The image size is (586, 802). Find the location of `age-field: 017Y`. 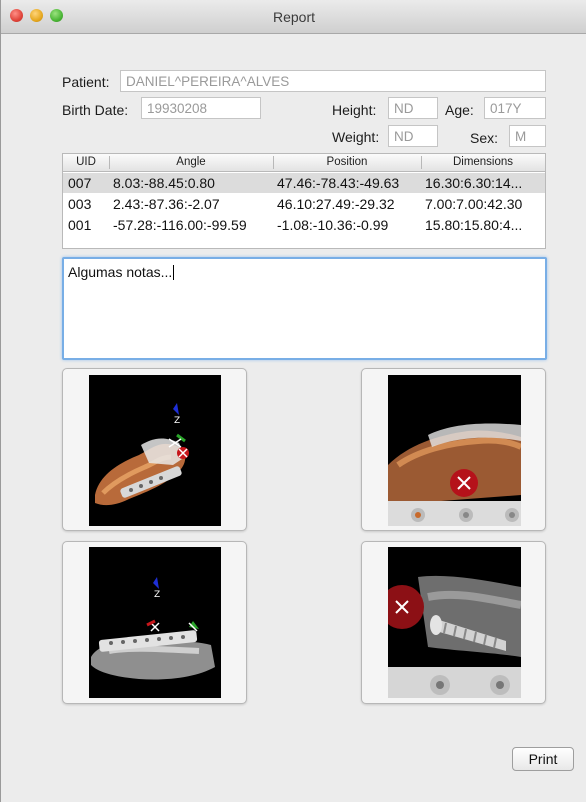

age-field: 017Y is located at coordinates (515, 108).